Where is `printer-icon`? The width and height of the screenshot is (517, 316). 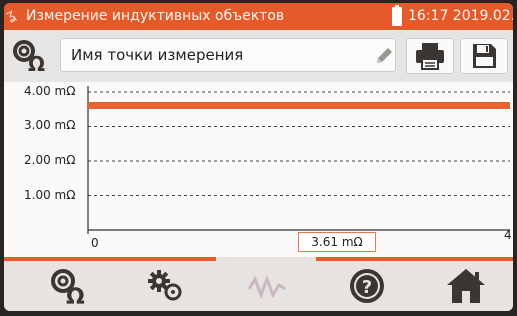 printer-icon is located at coordinates (430, 56).